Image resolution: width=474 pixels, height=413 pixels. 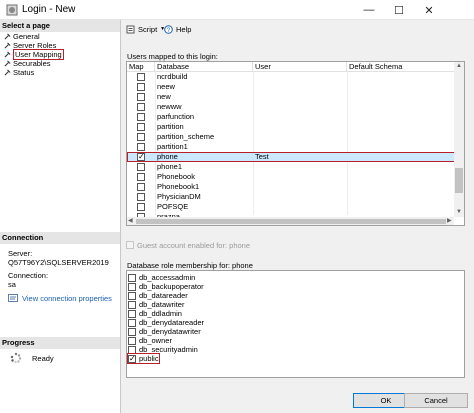 What do you see at coordinates (170, 331) in the screenshot?
I see `role-name: db_denydatawriter` at bounding box center [170, 331].